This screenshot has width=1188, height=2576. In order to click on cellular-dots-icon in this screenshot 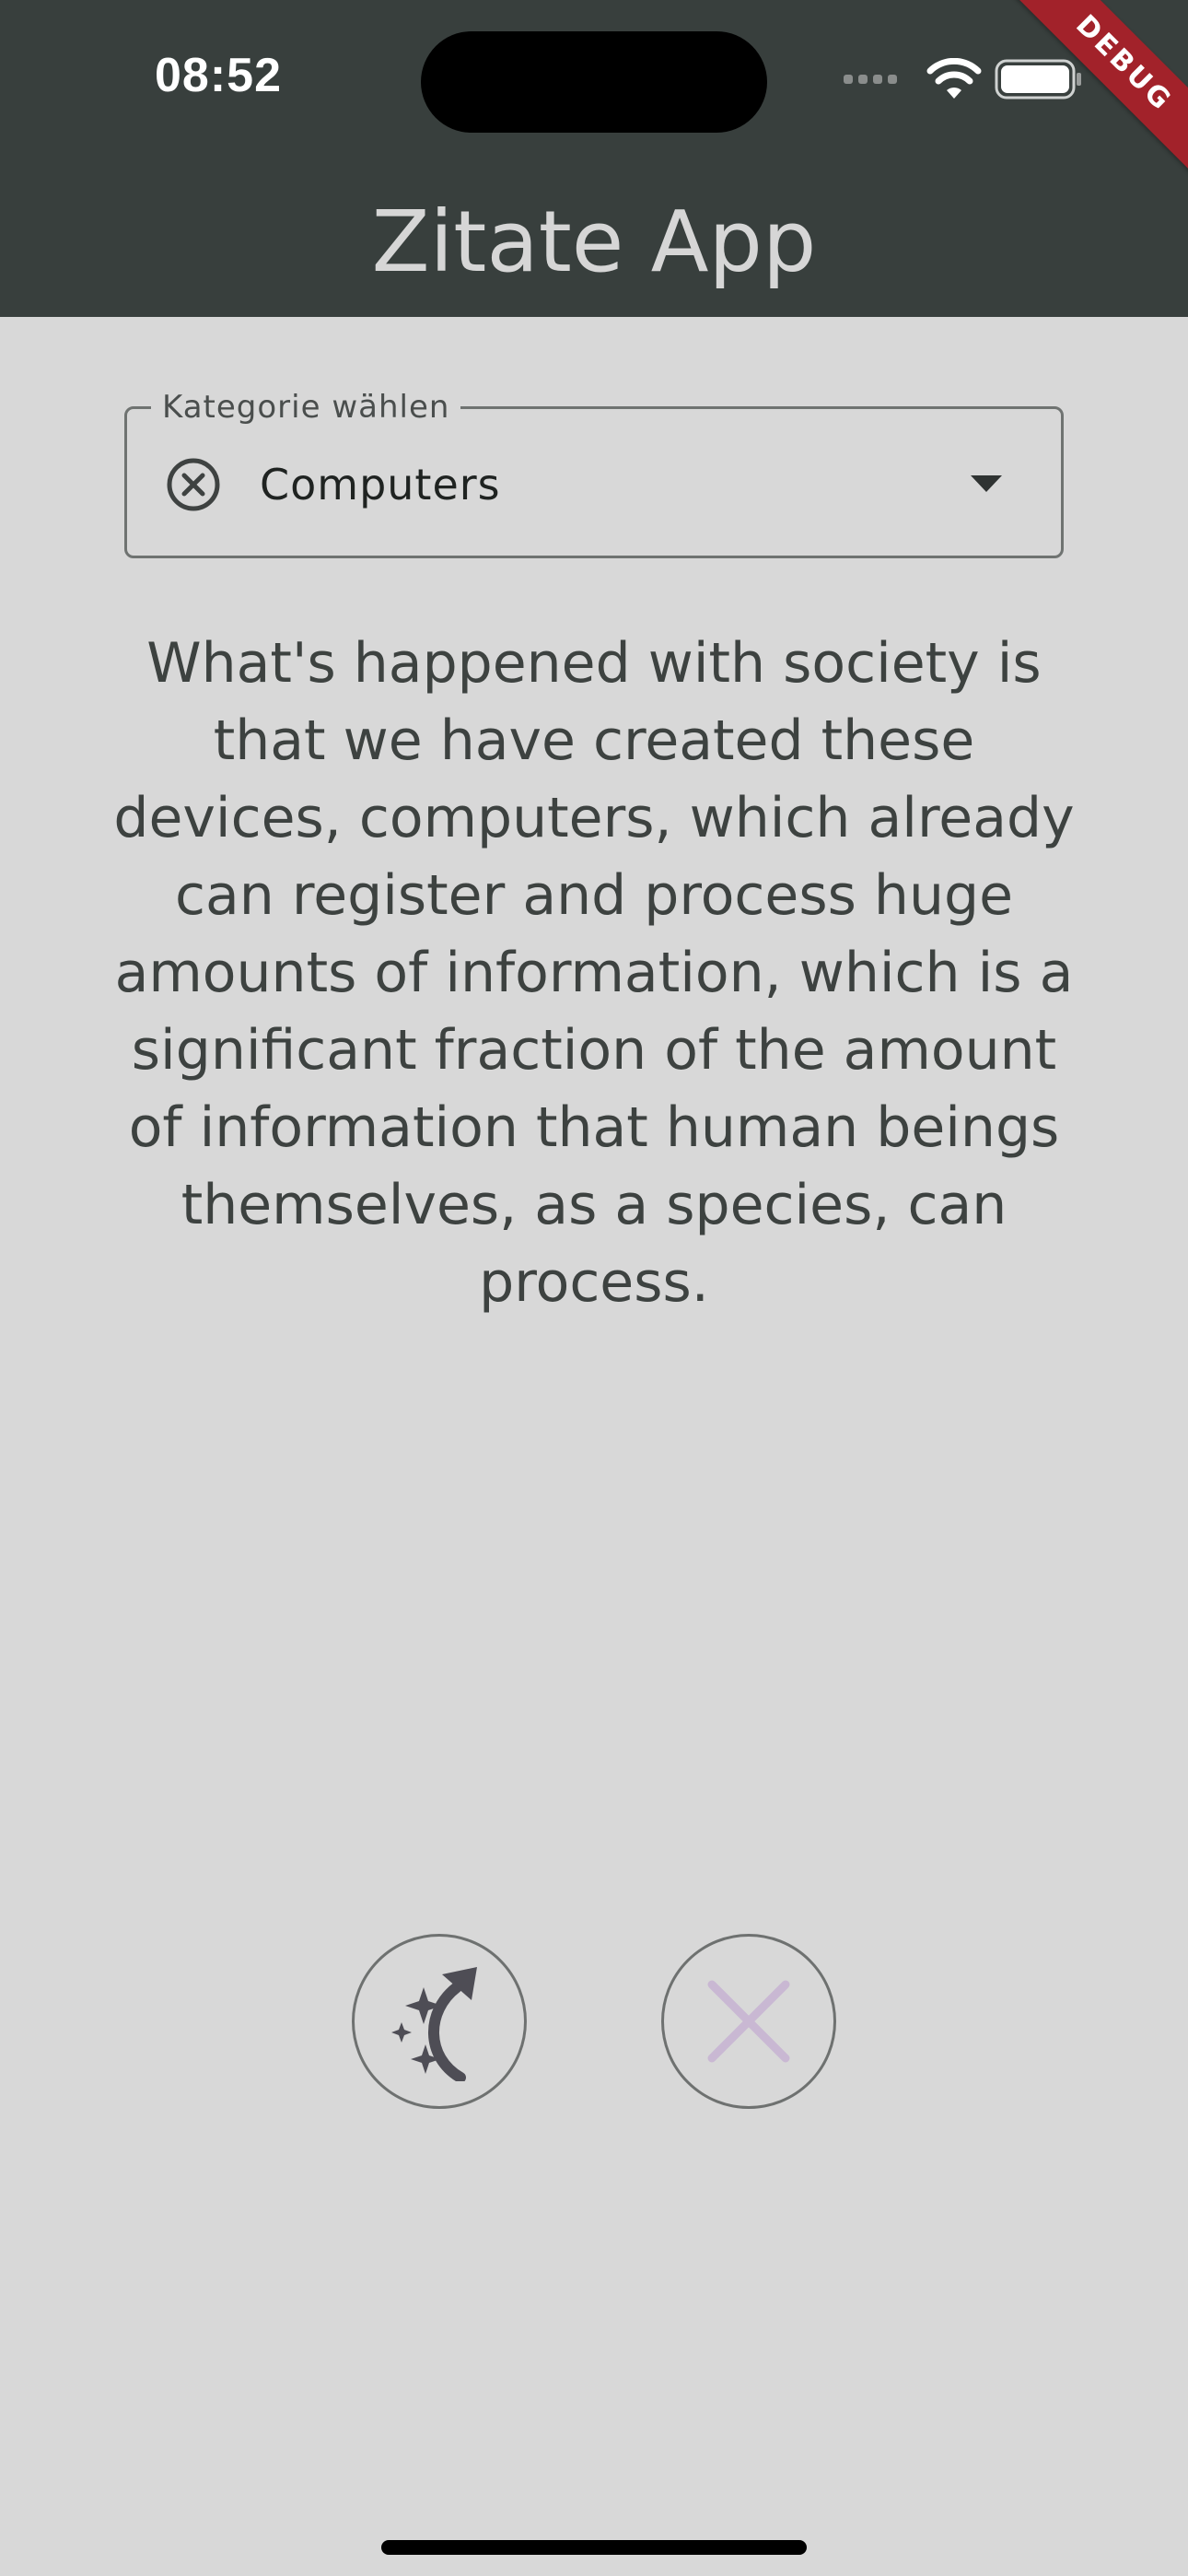, I will do `click(870, 79)`.